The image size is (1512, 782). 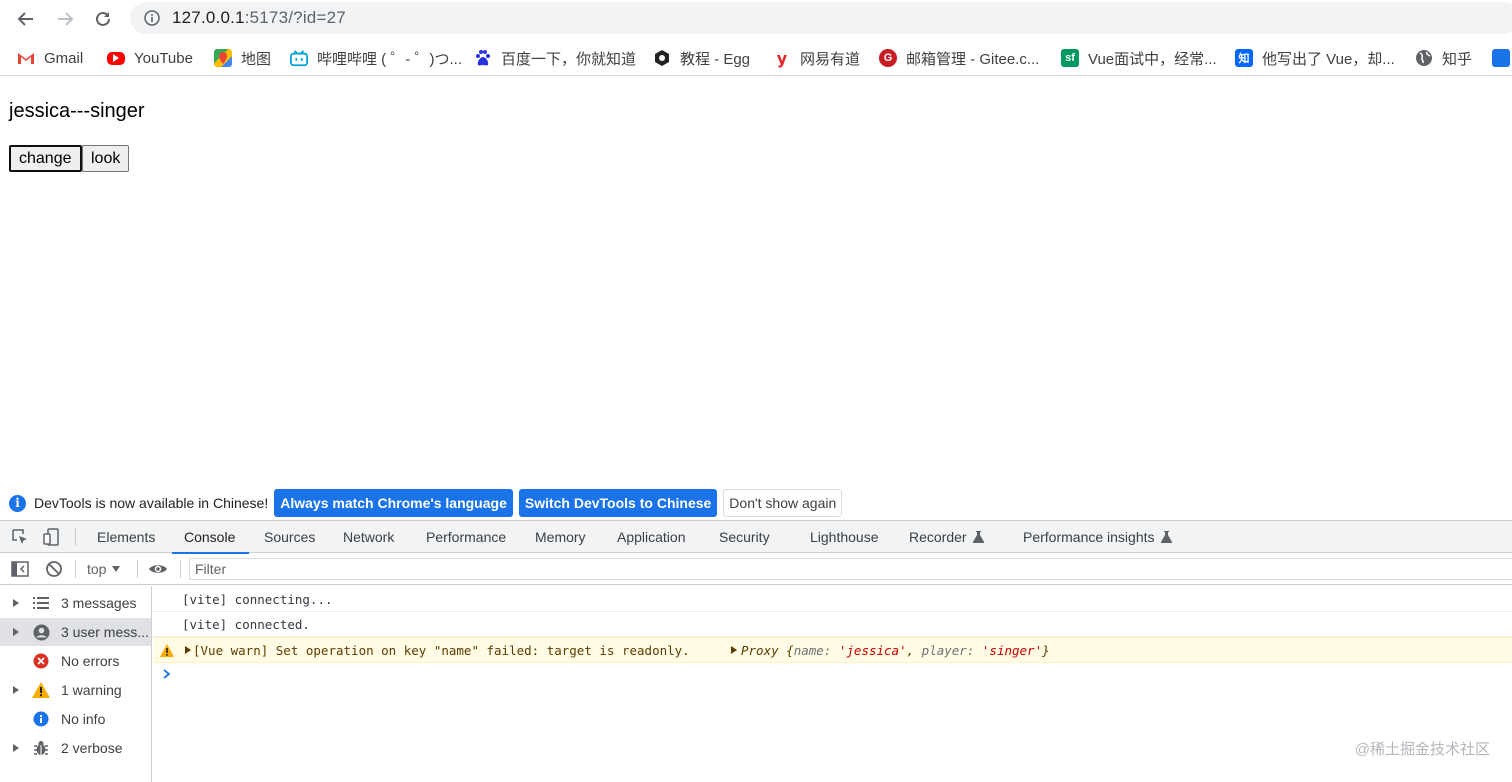 I want to click on inspect-element-icon, so click(x=20, y=537).